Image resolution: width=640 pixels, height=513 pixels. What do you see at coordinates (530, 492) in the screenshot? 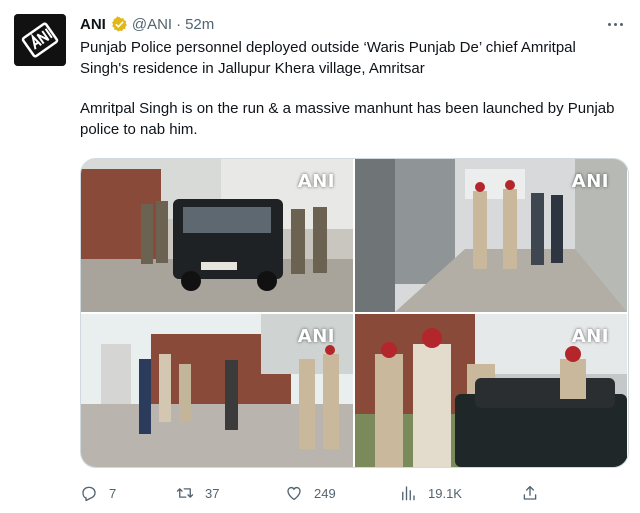
I see `share-icon` at bounding box center [530, 492].